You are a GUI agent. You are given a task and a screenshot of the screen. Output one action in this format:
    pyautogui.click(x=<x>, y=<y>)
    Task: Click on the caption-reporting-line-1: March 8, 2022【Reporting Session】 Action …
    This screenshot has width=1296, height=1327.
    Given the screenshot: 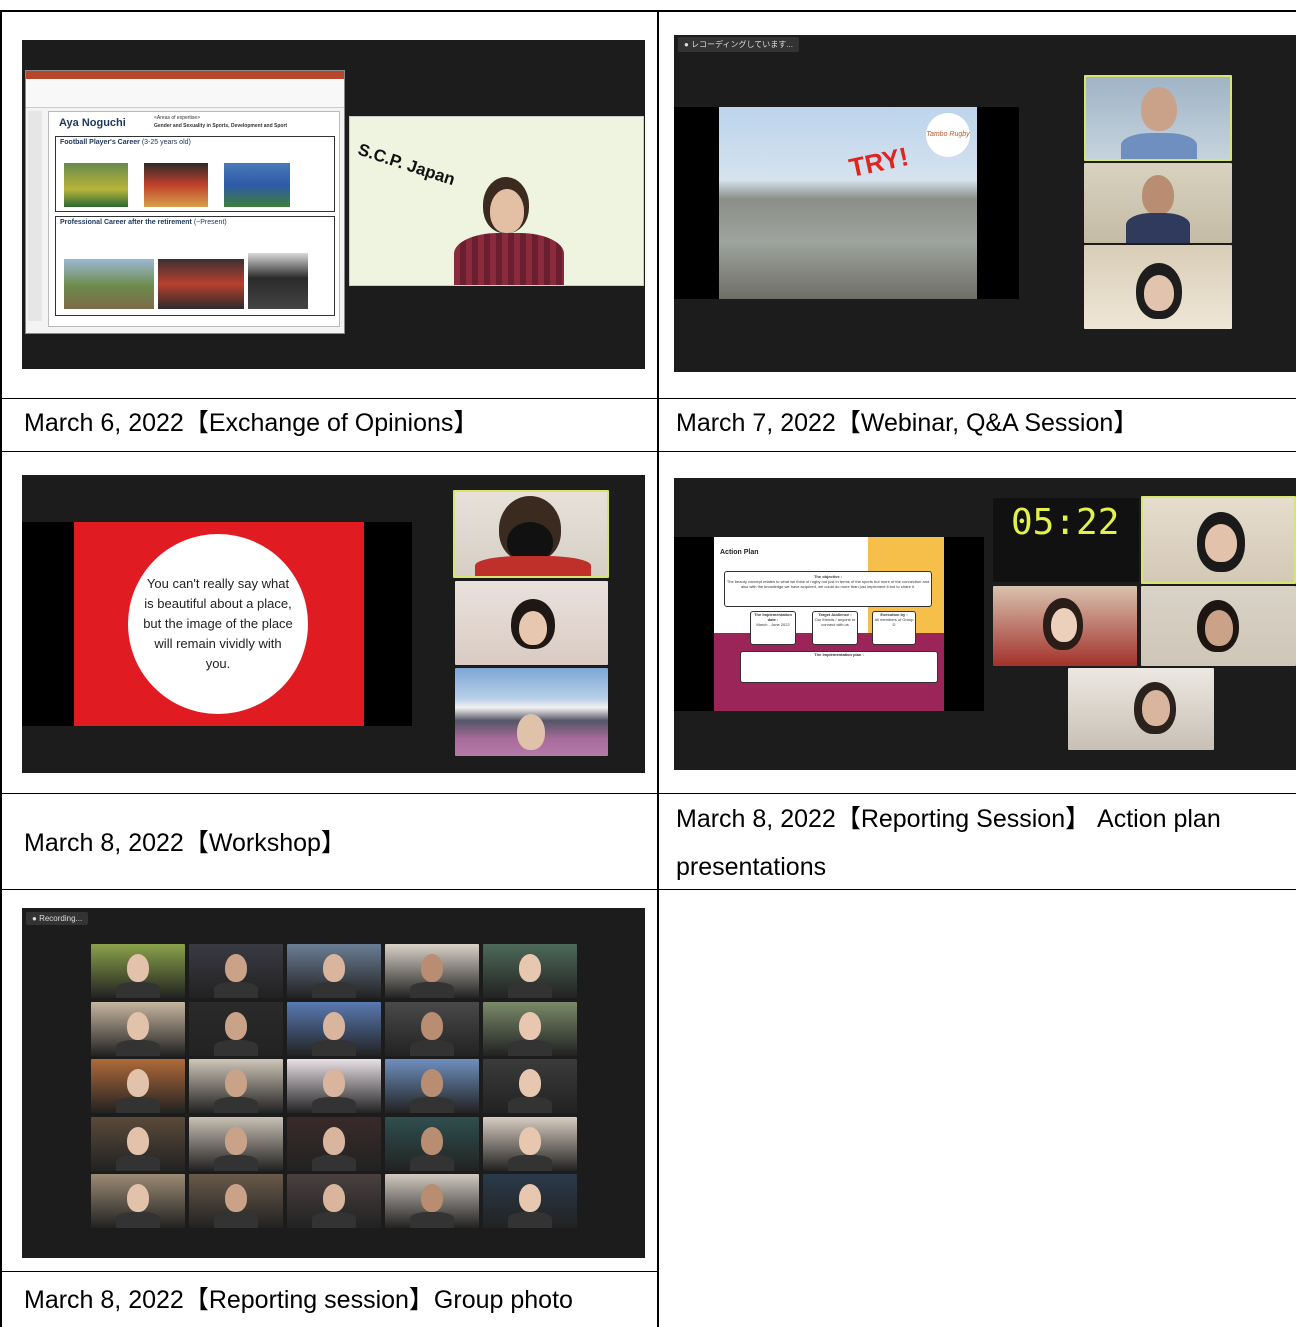 What is the action you would take?
    pyautogui.click(x=948, y=819)
    